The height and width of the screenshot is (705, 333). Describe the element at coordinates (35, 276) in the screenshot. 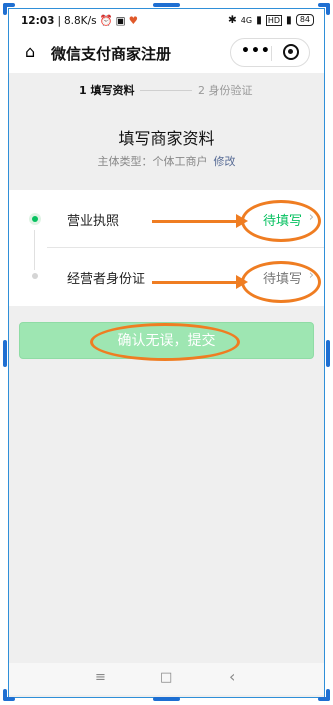

I see `pending-step-dot-icon` at that location.